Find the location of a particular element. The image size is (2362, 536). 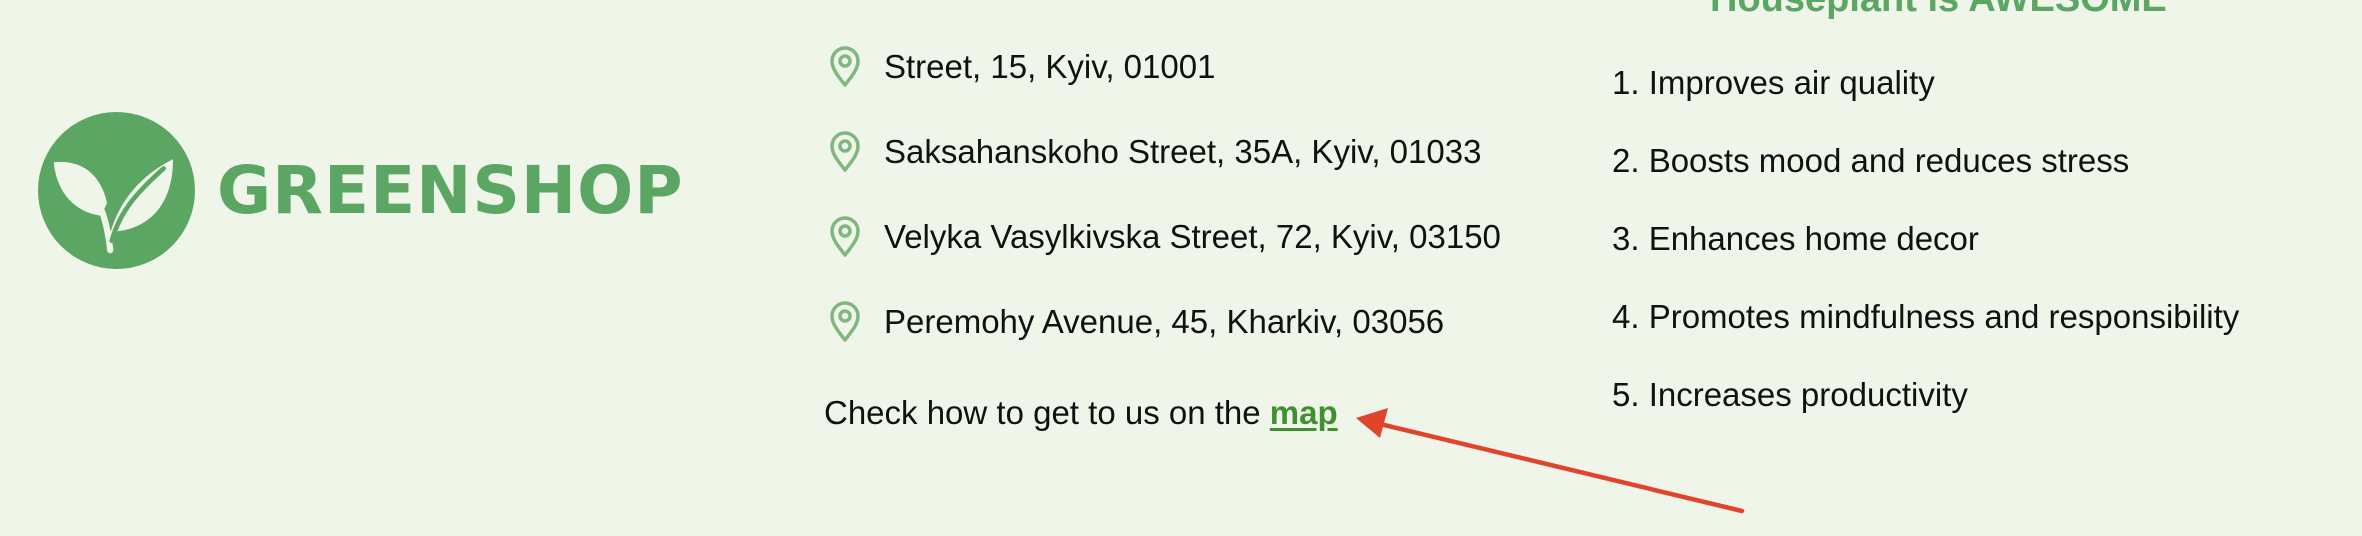

address-item: Saksahanskoho Street, 35A, Kyiv, 01033 is located at coordinates (1164, 152).